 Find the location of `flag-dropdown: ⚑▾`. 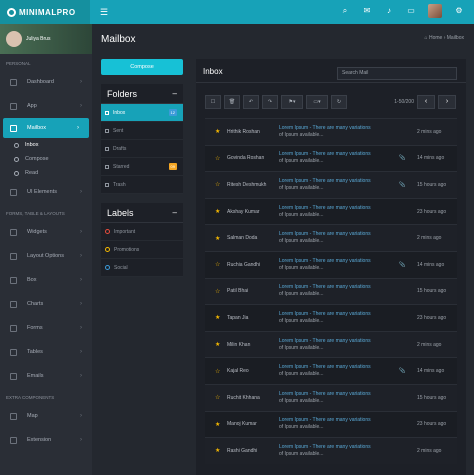

flag-dropdown: ⚑▾ is located at coordinates (292, 102).